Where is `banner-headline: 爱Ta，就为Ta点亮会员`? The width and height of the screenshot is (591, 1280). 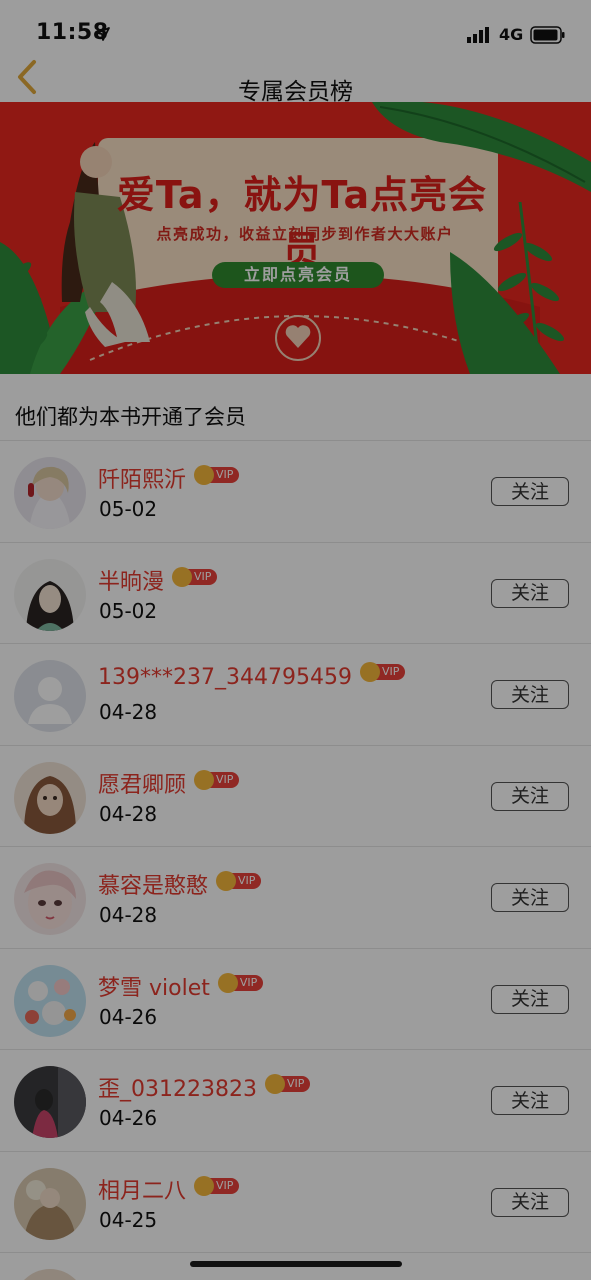 banner-headline: 爱Ta，就为Ta点亮会员 is located at coordinates (302, 222).